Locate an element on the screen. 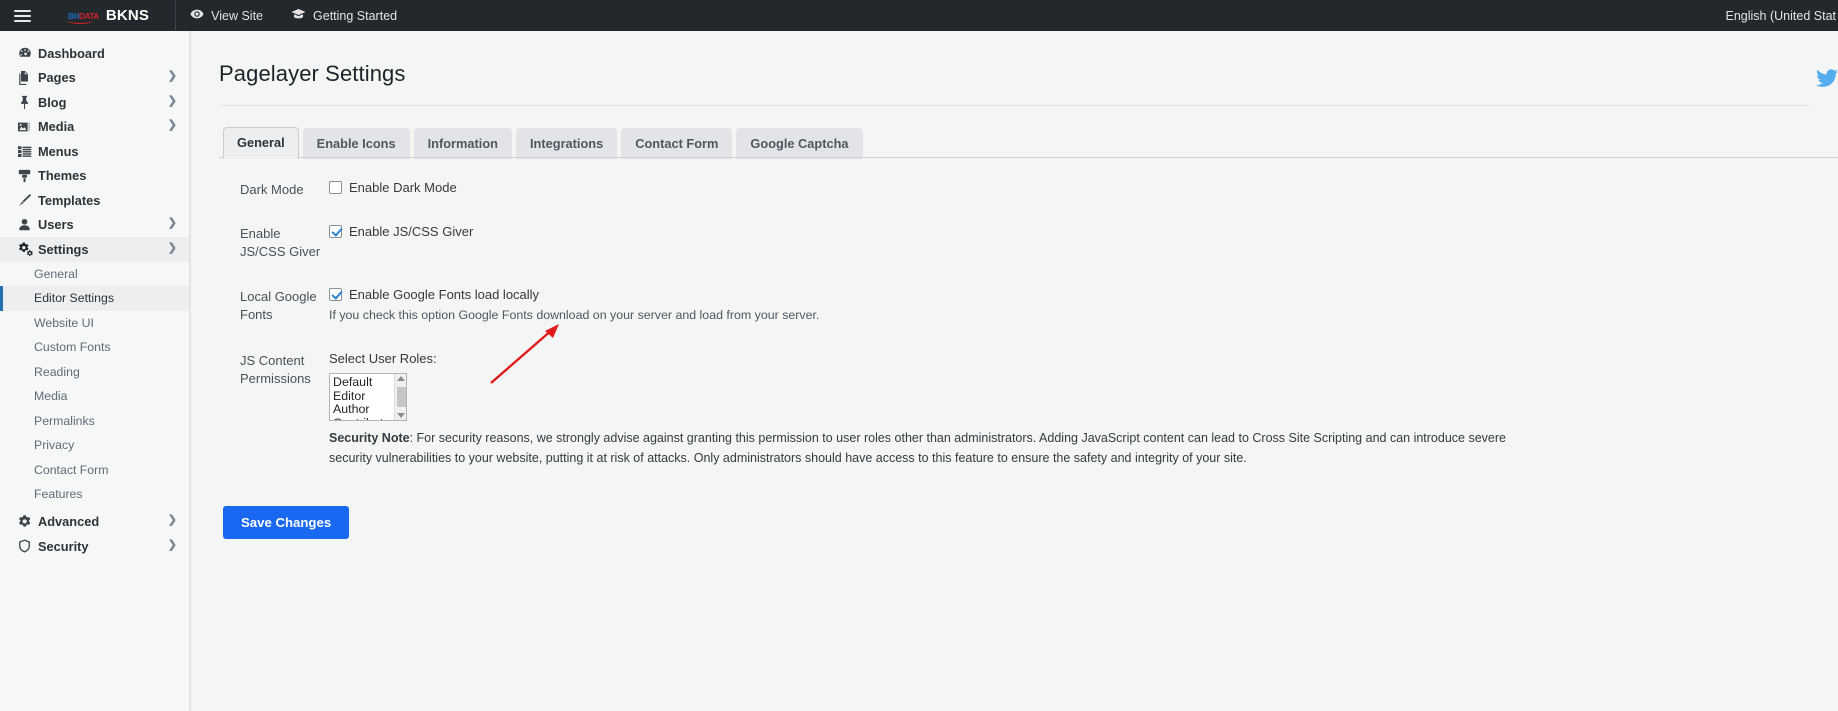  sidebar-item-blog: Blog ❯ is located at coordinates (94, 102).